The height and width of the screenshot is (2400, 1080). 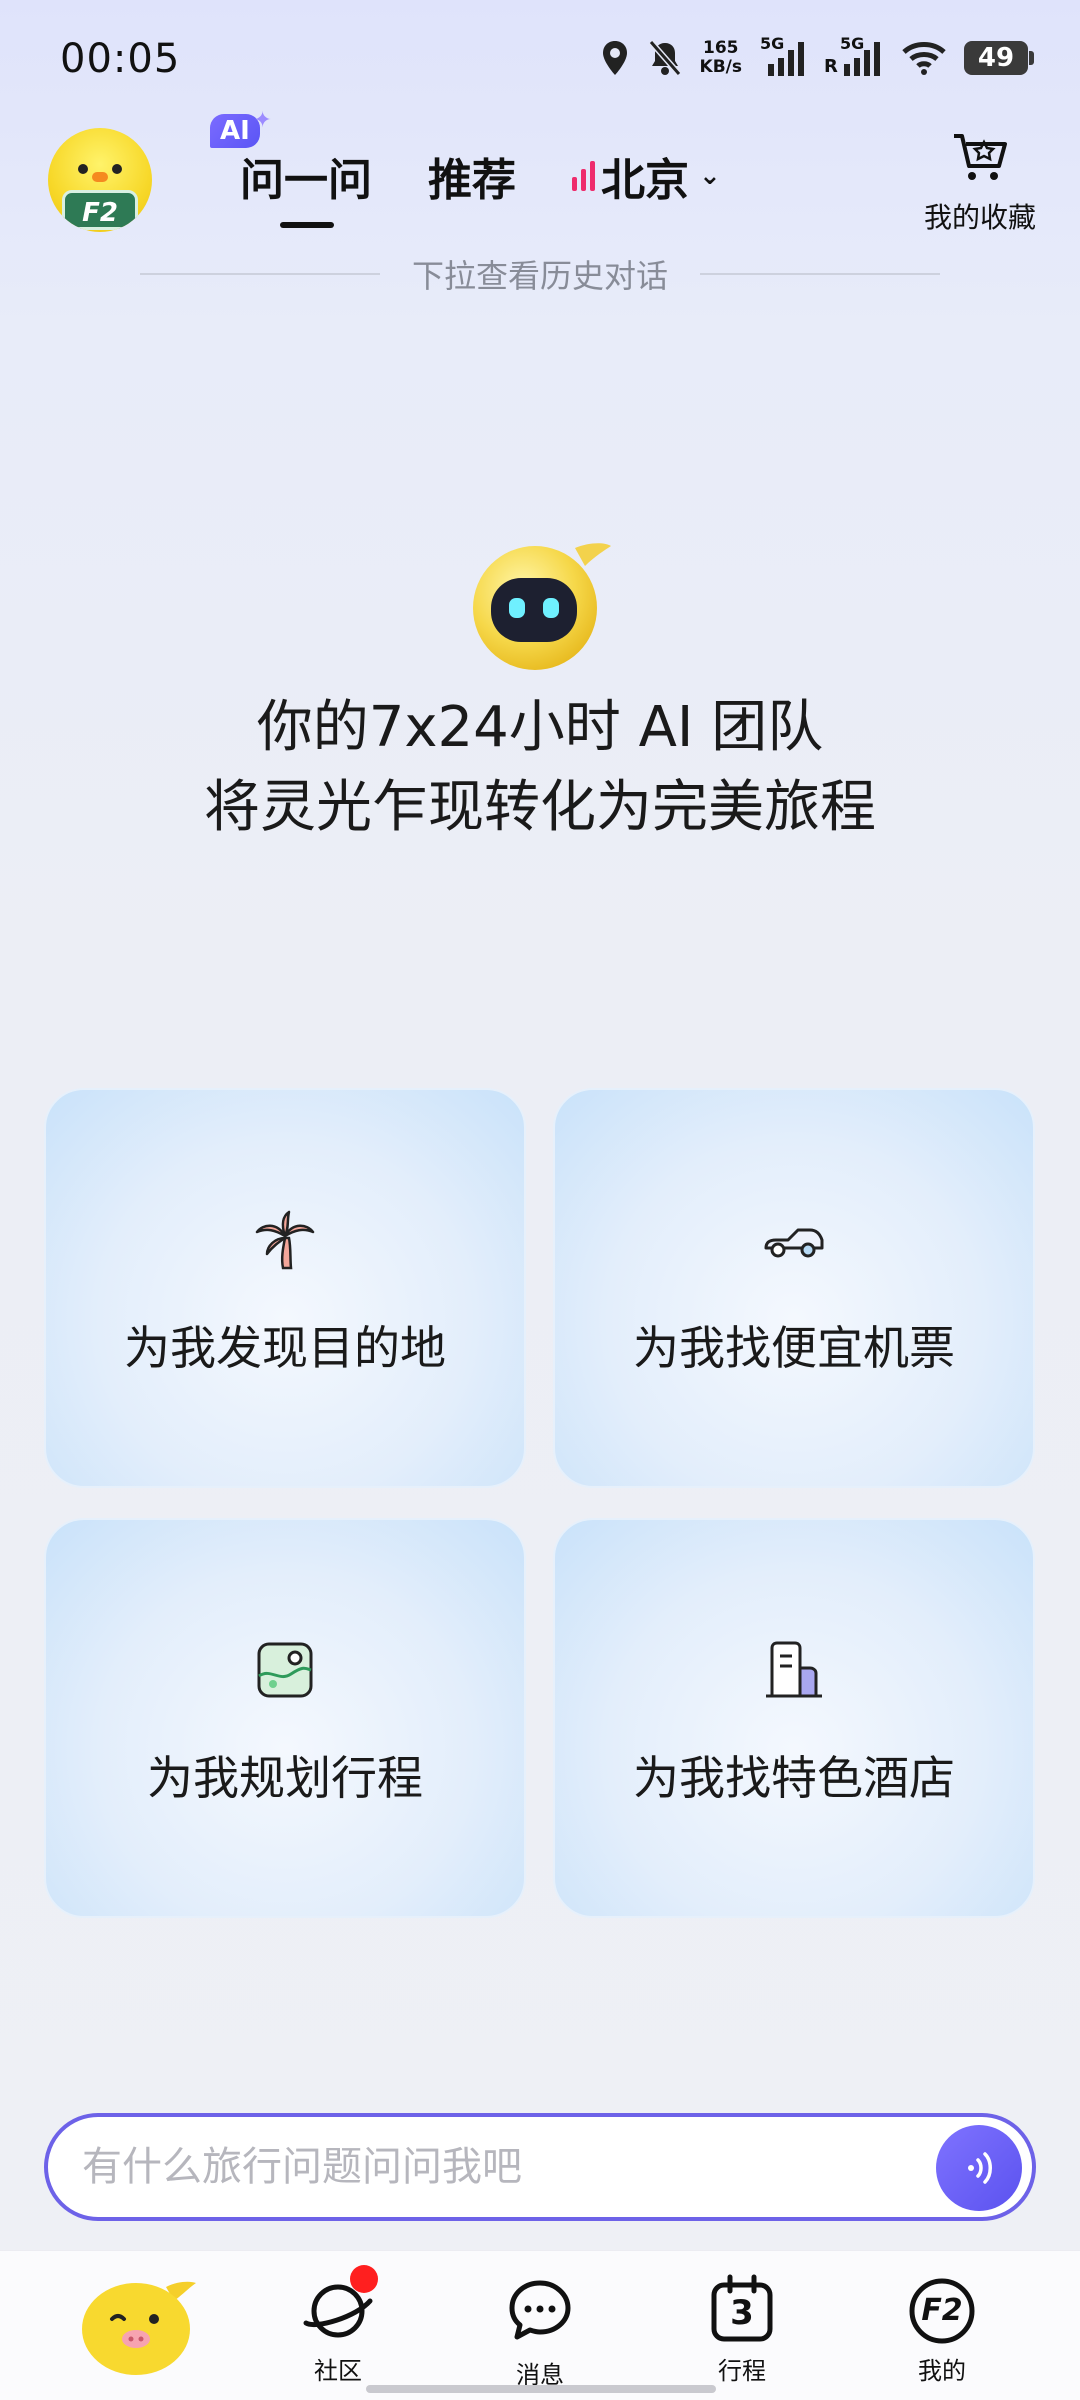 I want to click on wifi-icon, so click(x=924, y=58).